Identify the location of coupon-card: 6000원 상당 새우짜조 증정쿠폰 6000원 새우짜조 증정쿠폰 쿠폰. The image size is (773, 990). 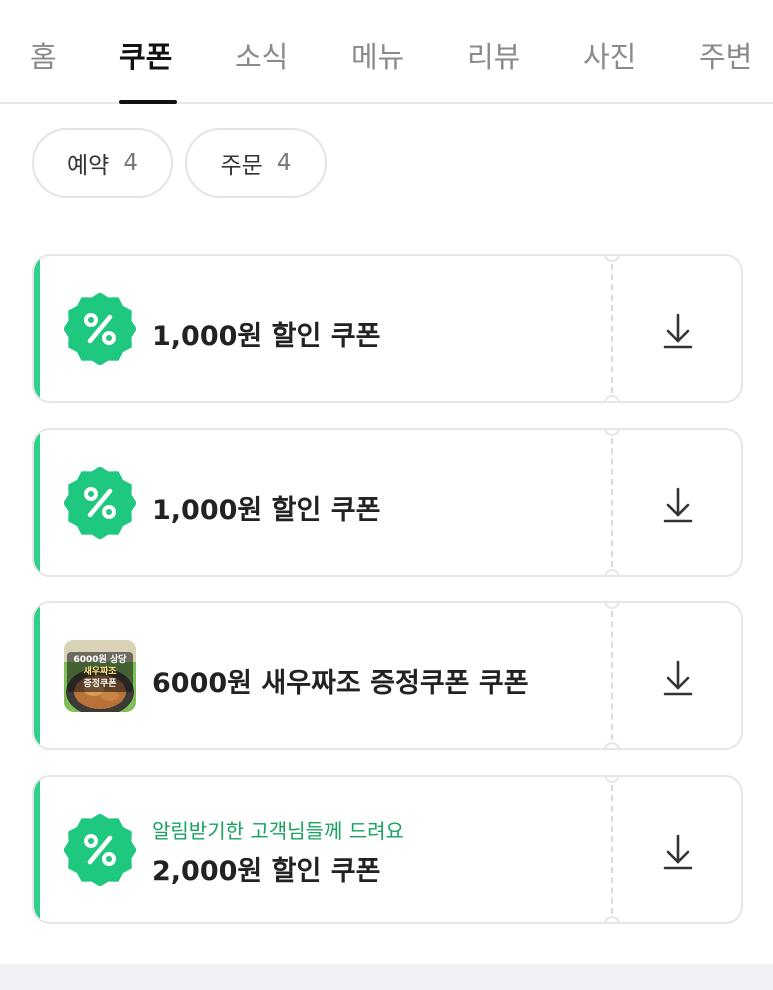
(387, 675).